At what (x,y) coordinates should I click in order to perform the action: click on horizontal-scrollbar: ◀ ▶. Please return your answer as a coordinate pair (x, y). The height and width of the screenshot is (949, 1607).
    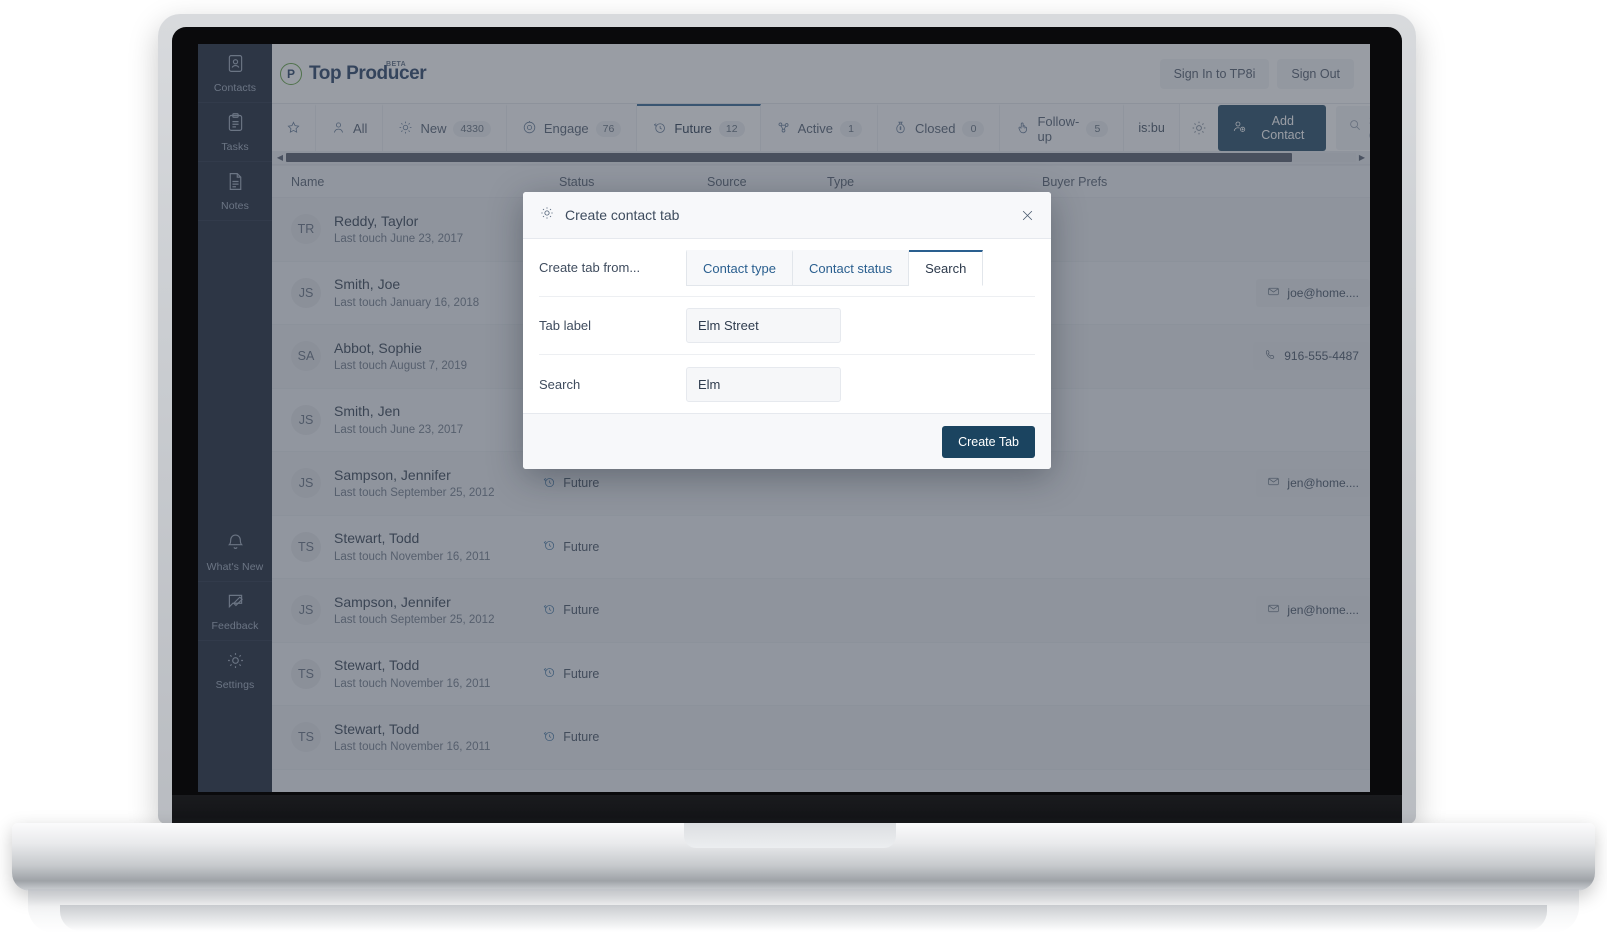
    Looking at the image, I should click on (821, 158).